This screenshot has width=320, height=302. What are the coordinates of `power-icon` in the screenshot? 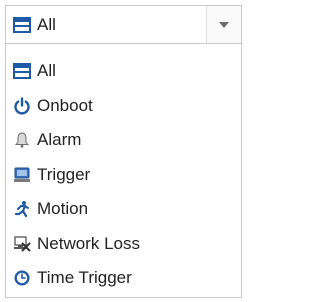 It's located at (22, 106).